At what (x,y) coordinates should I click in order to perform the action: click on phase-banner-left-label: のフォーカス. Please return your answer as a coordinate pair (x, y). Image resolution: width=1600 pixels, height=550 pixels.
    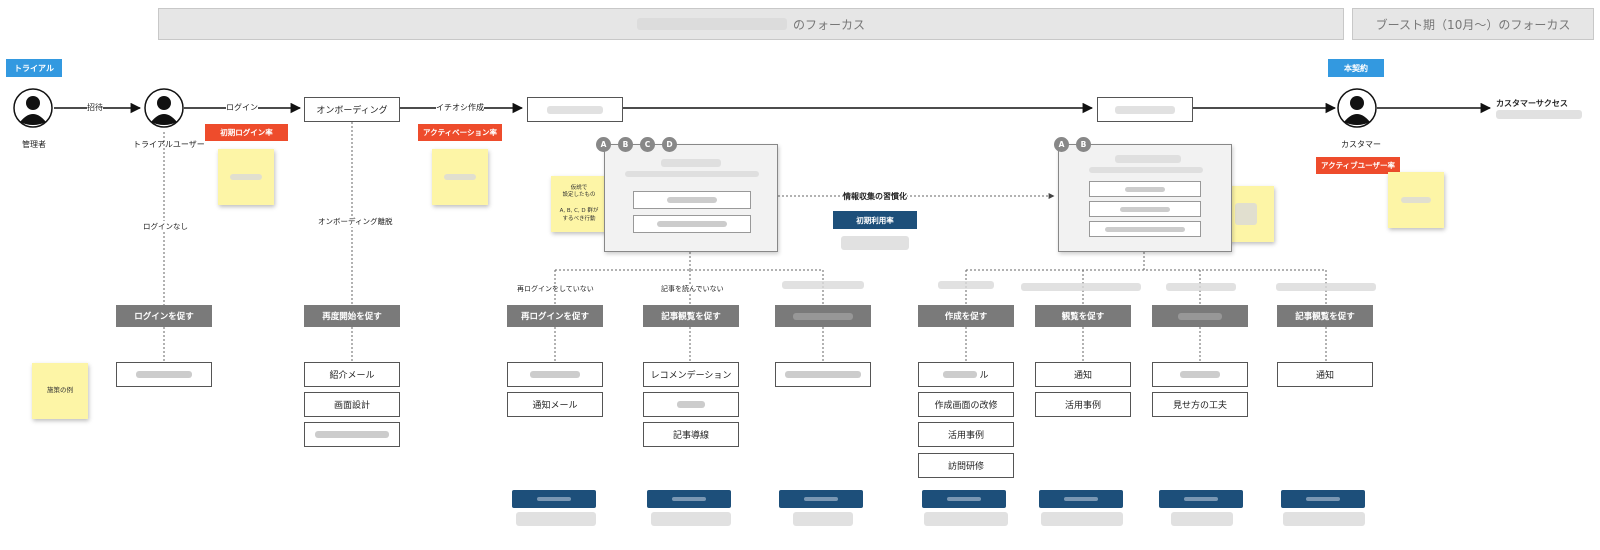
    Looking at the image, I should click on (828, 24).